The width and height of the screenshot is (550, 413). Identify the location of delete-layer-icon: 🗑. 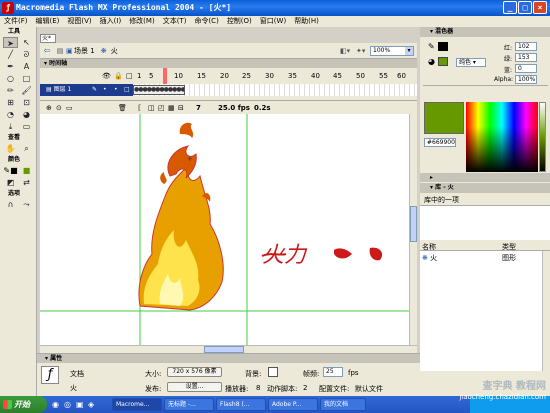
(125, 108).